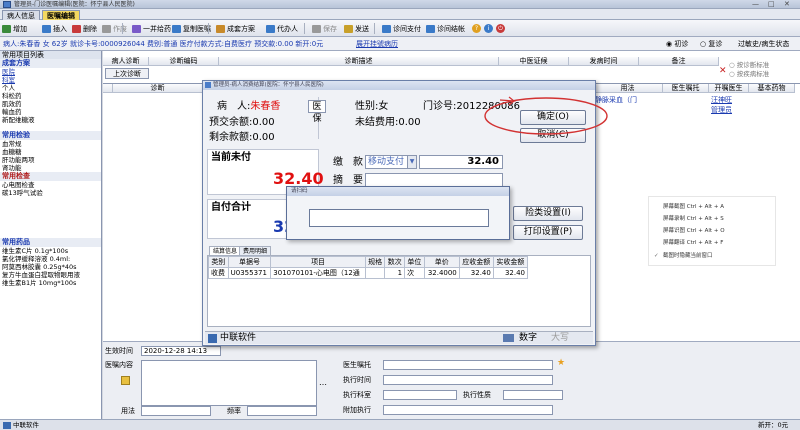  Describe the element at coordinates (51, 185) in the screenshot. I see `left-list-item: 心电图检查` at that location.